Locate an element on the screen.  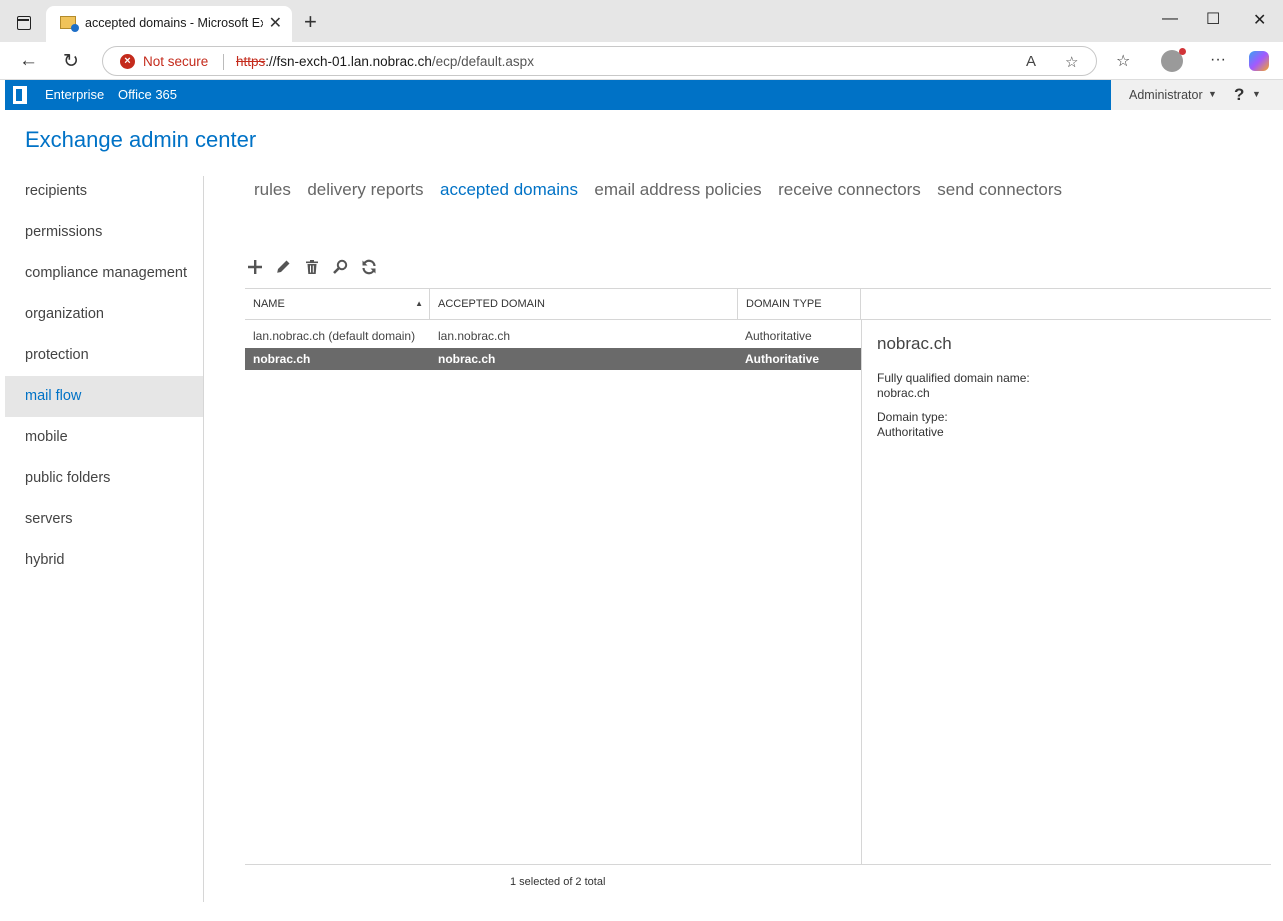
tab-actions-icon is located at coordinates (24, 23).